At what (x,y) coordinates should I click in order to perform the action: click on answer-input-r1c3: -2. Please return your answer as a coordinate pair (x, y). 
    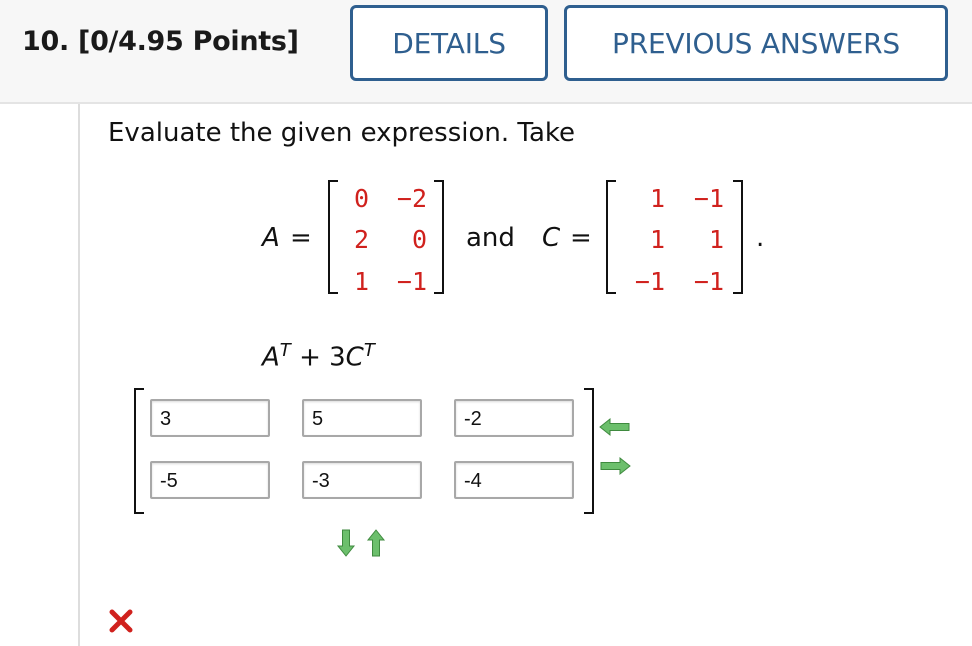
    Looking at the image, I should click on (514, 418).